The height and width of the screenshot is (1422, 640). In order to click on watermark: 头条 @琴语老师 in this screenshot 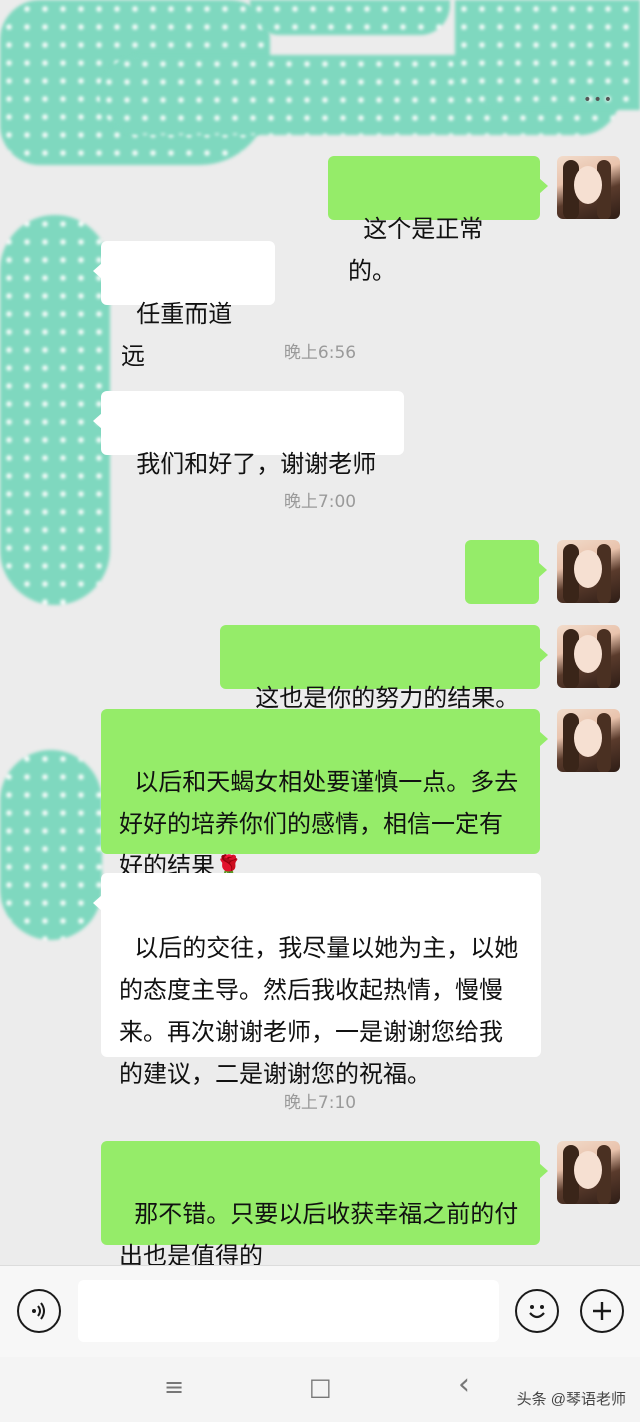, I will do `click(571, 1399)`.